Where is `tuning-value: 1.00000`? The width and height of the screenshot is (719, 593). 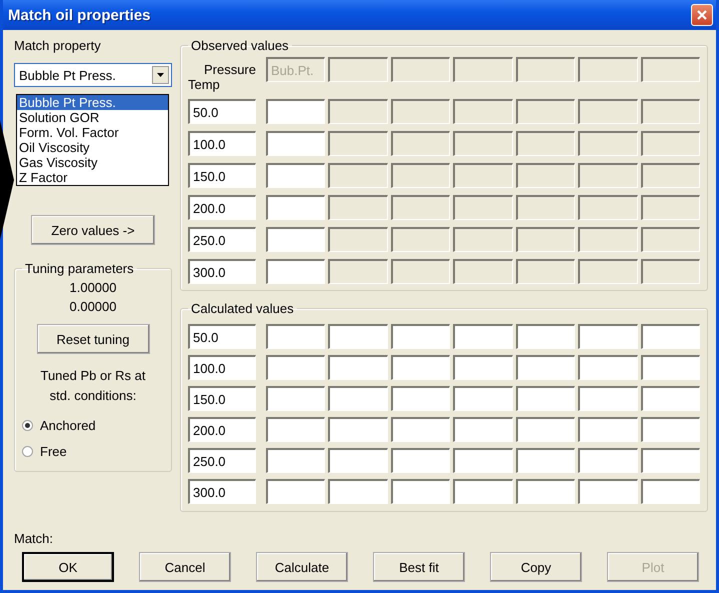 tuning-value: 1.00000 is located at coordinates (93, 287).